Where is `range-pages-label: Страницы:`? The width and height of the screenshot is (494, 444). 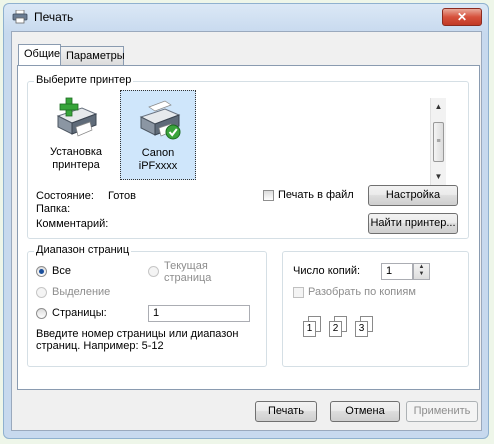 range-pages-label: Страницы: is located at coordinates (79, 313).